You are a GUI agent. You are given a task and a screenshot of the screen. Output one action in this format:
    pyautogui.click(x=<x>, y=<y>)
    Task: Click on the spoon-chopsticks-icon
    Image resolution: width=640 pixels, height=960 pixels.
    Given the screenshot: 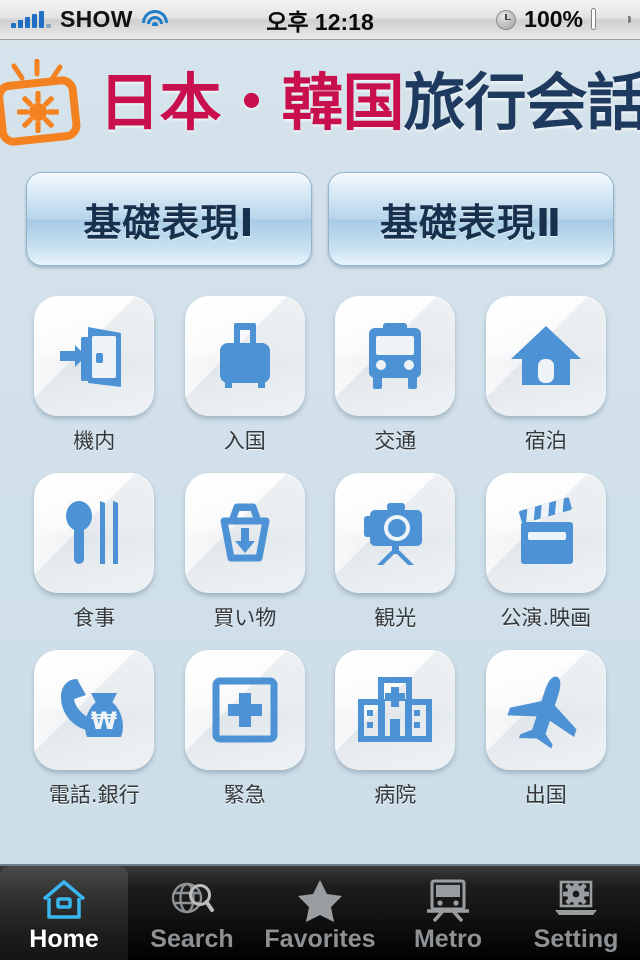 What is the action you would take?
    pyautogui.click(x=92, y=532)
    